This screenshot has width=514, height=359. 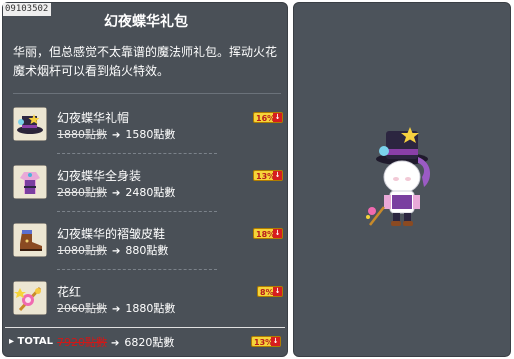 I want to click on package-item-row: 幻夜蝶华礼帽 1880點數 ➔ 1580點數 16% ↓, so click(x=148, y=130).